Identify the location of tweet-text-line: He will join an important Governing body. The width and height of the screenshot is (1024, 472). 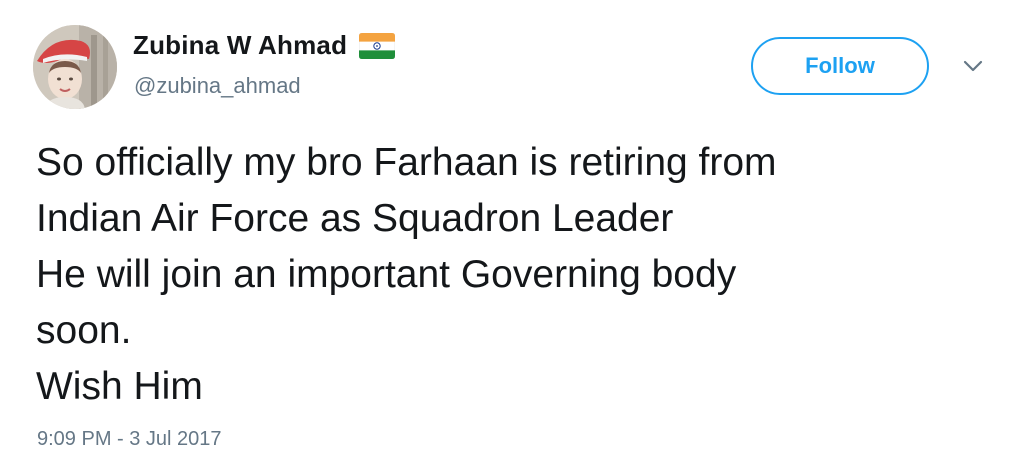
(386, 274).